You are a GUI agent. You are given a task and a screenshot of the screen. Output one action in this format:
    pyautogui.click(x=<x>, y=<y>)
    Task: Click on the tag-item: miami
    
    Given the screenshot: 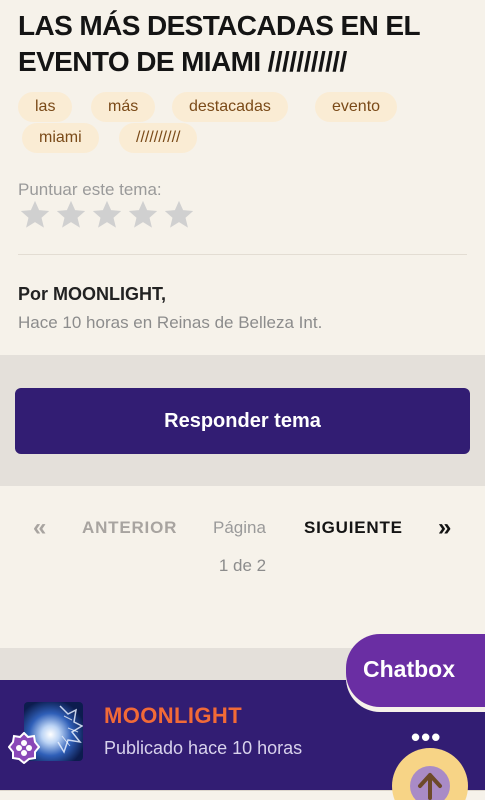 What is the action you would take?
    pyautogui.click(x=60, y=138)
    